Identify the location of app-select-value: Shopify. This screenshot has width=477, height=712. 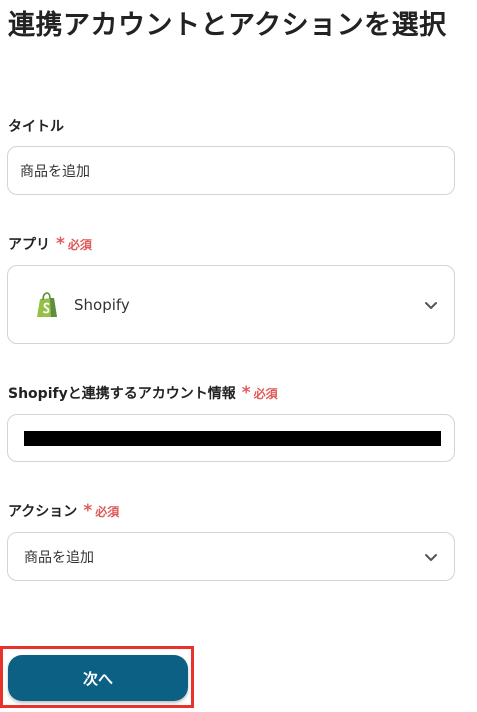
(102, 304).